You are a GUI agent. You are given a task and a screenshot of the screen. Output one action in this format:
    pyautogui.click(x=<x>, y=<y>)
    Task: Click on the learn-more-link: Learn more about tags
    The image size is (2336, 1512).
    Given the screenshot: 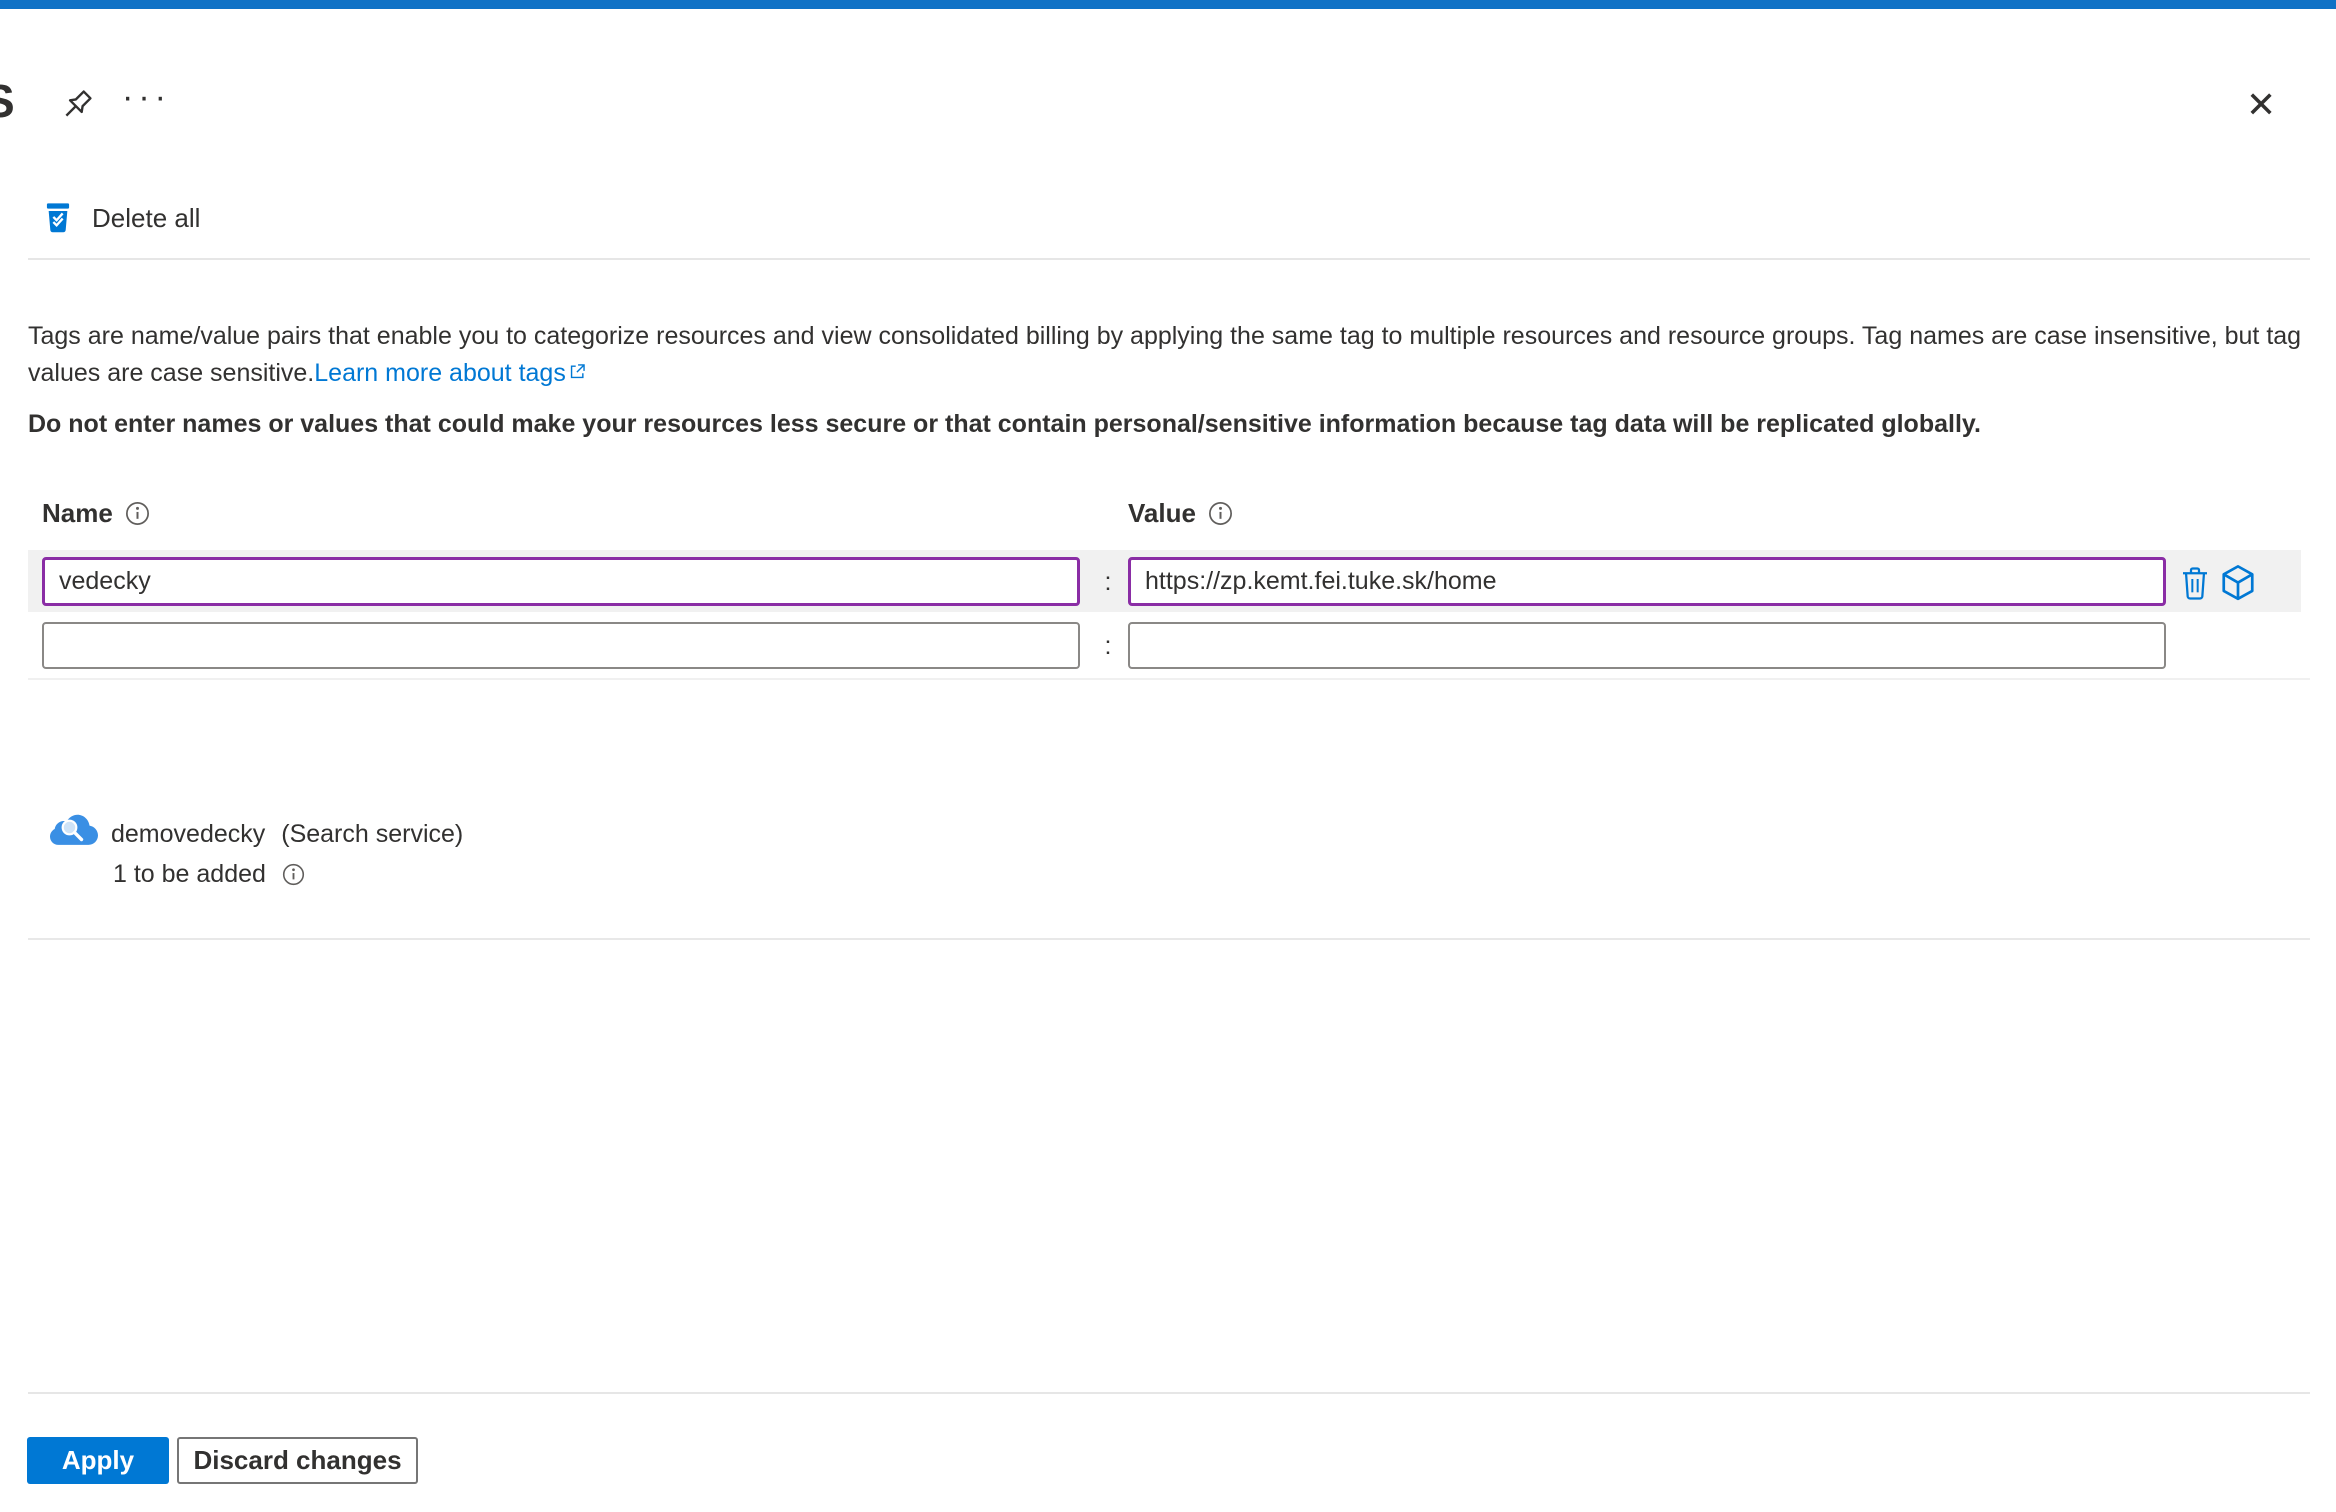 What is the action you would take?
    pyautogui.click(x=440, y=373)
    